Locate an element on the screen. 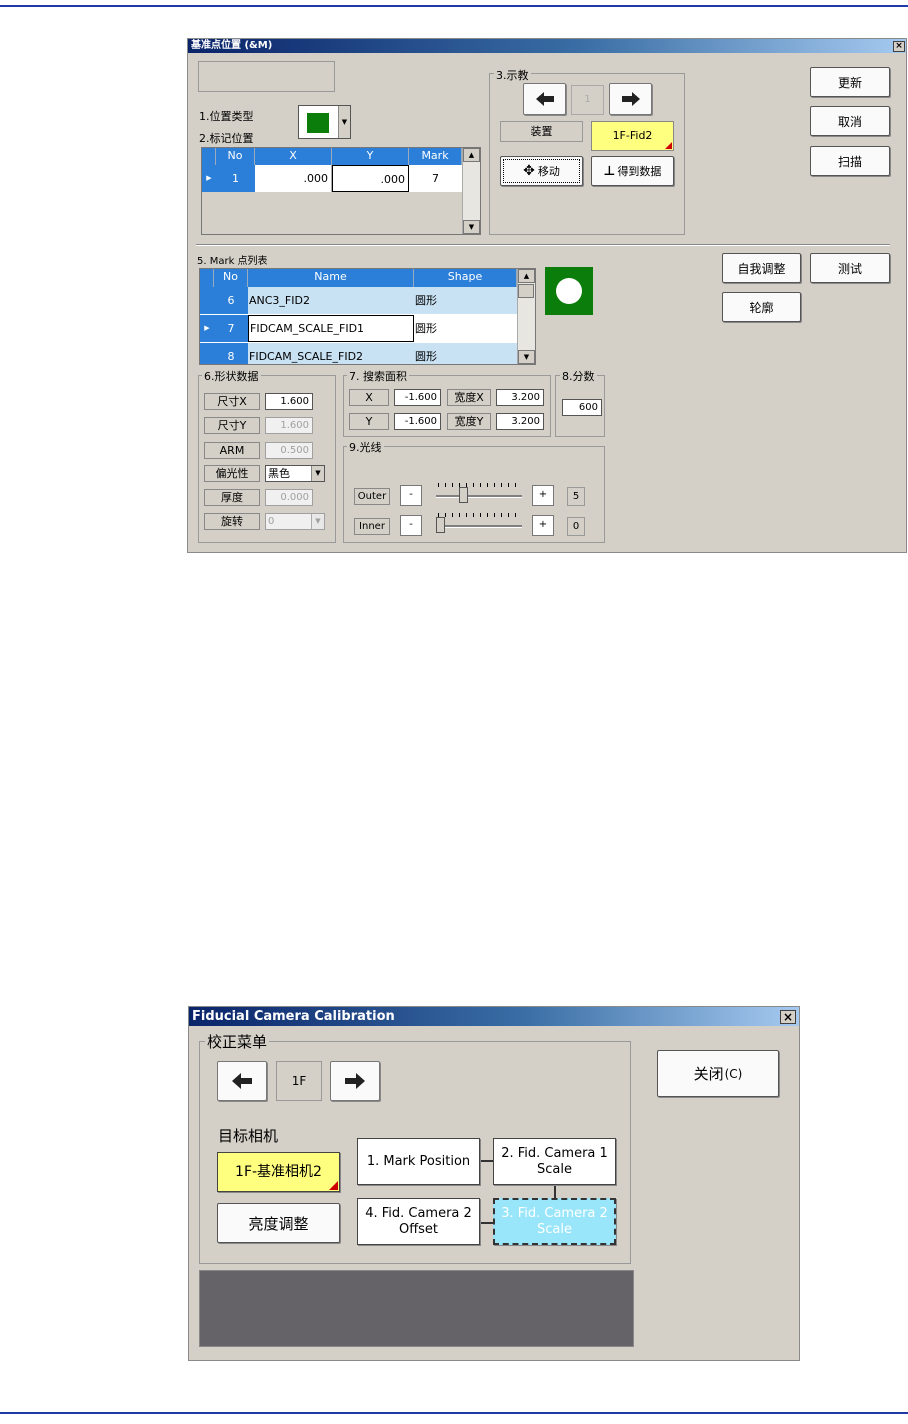 This screenshot has height=1424, width=908. move-button: ✥ 移动 is located at coordinates (541, 171).